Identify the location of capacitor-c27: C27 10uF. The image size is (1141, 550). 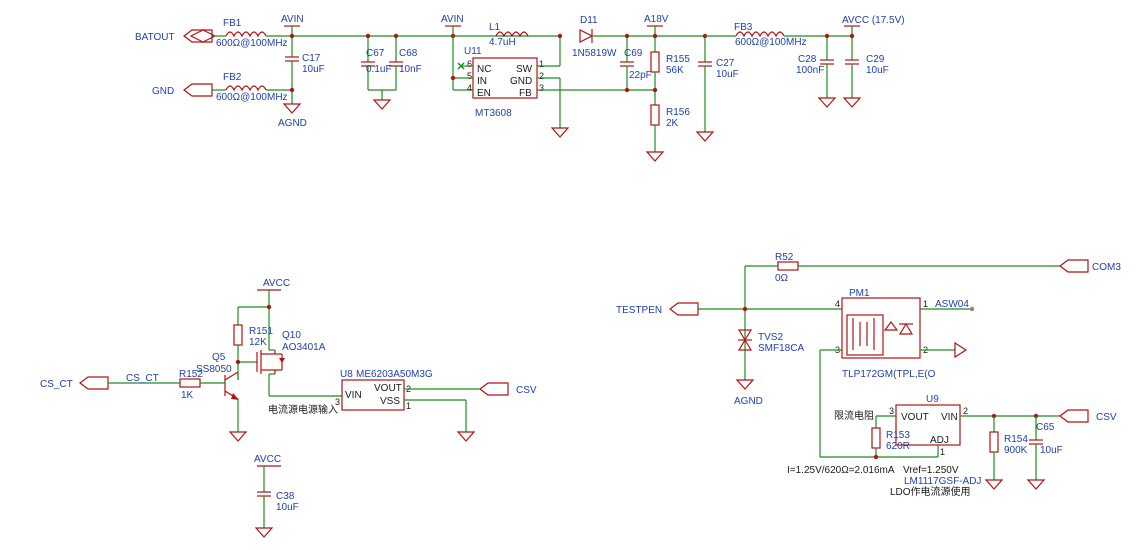
(718, 84).